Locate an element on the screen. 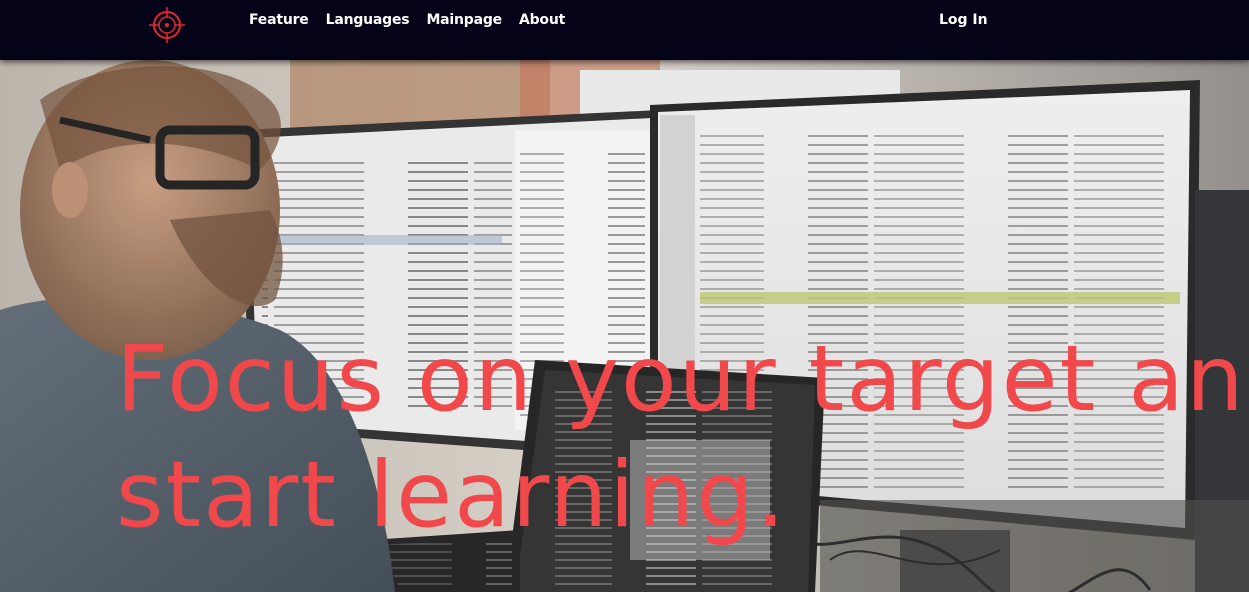  nav-link-feature: Feature is located at coordinates (279, 20).